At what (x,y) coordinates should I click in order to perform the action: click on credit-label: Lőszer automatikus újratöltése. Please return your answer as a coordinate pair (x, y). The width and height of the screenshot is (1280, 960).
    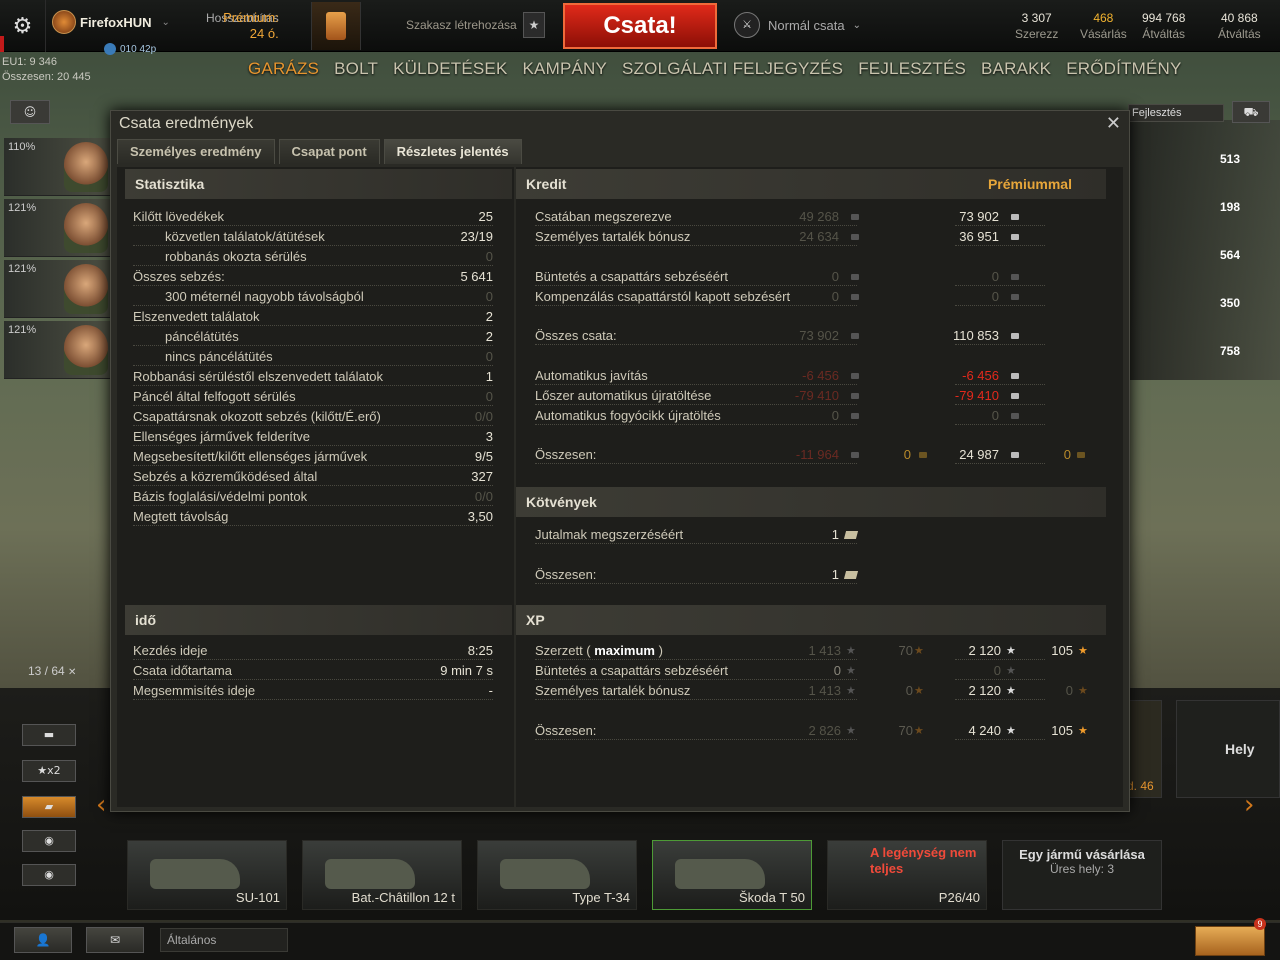
    Looking at the image, I should click on (623, 395).